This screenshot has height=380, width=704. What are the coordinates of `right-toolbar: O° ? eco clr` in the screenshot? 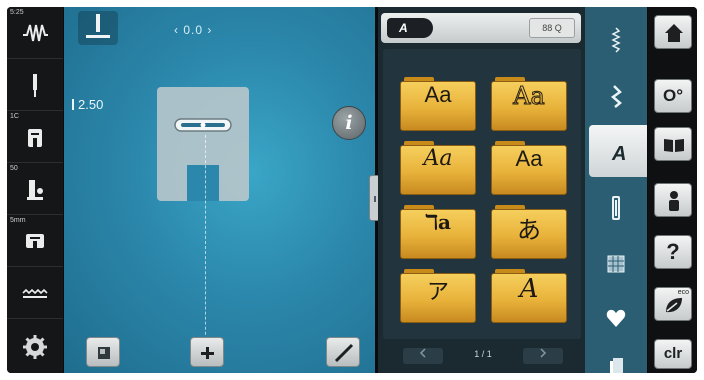 It's located at (672, 190).